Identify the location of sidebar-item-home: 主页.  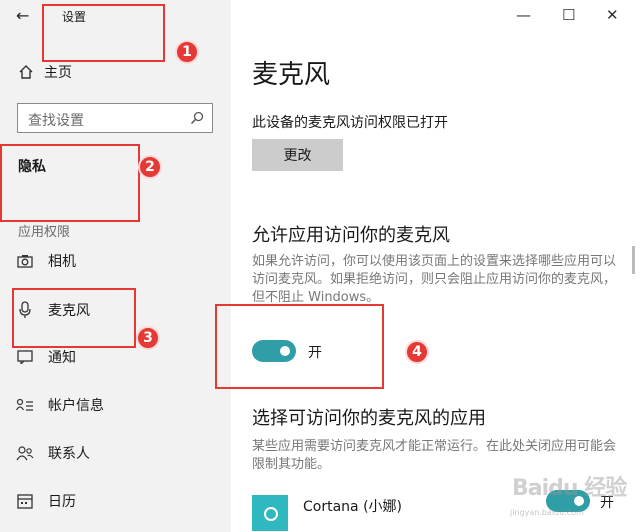
(45, 72).